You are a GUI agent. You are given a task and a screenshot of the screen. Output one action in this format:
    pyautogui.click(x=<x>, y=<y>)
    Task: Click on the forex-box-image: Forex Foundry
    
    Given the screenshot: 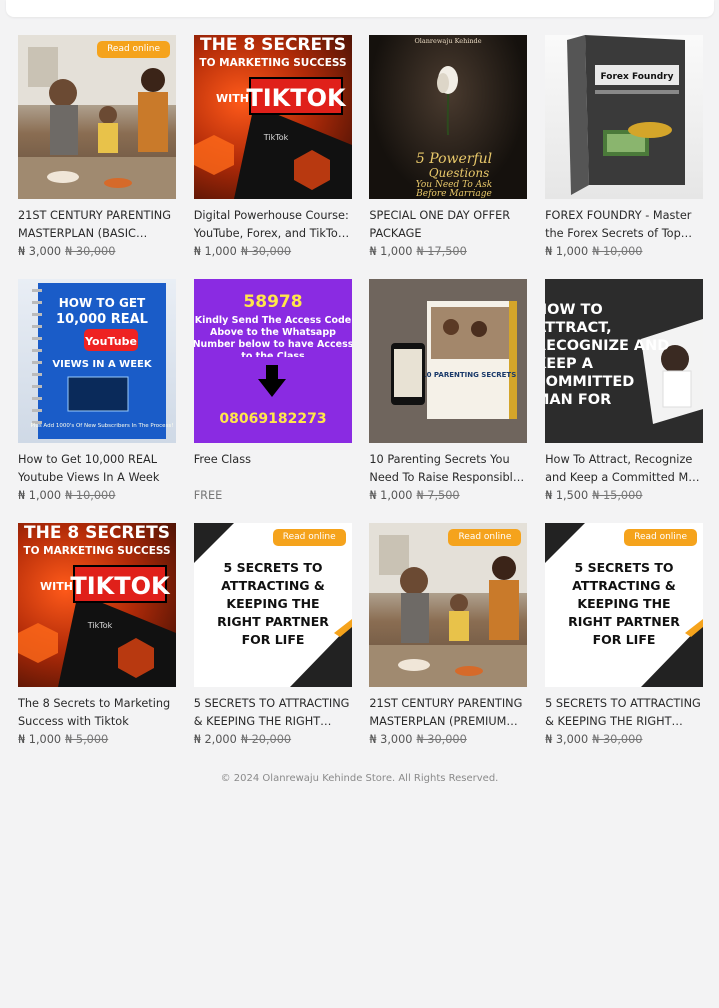 What is the action you would take?
    pyautogui.click(x=626, y=115)
    